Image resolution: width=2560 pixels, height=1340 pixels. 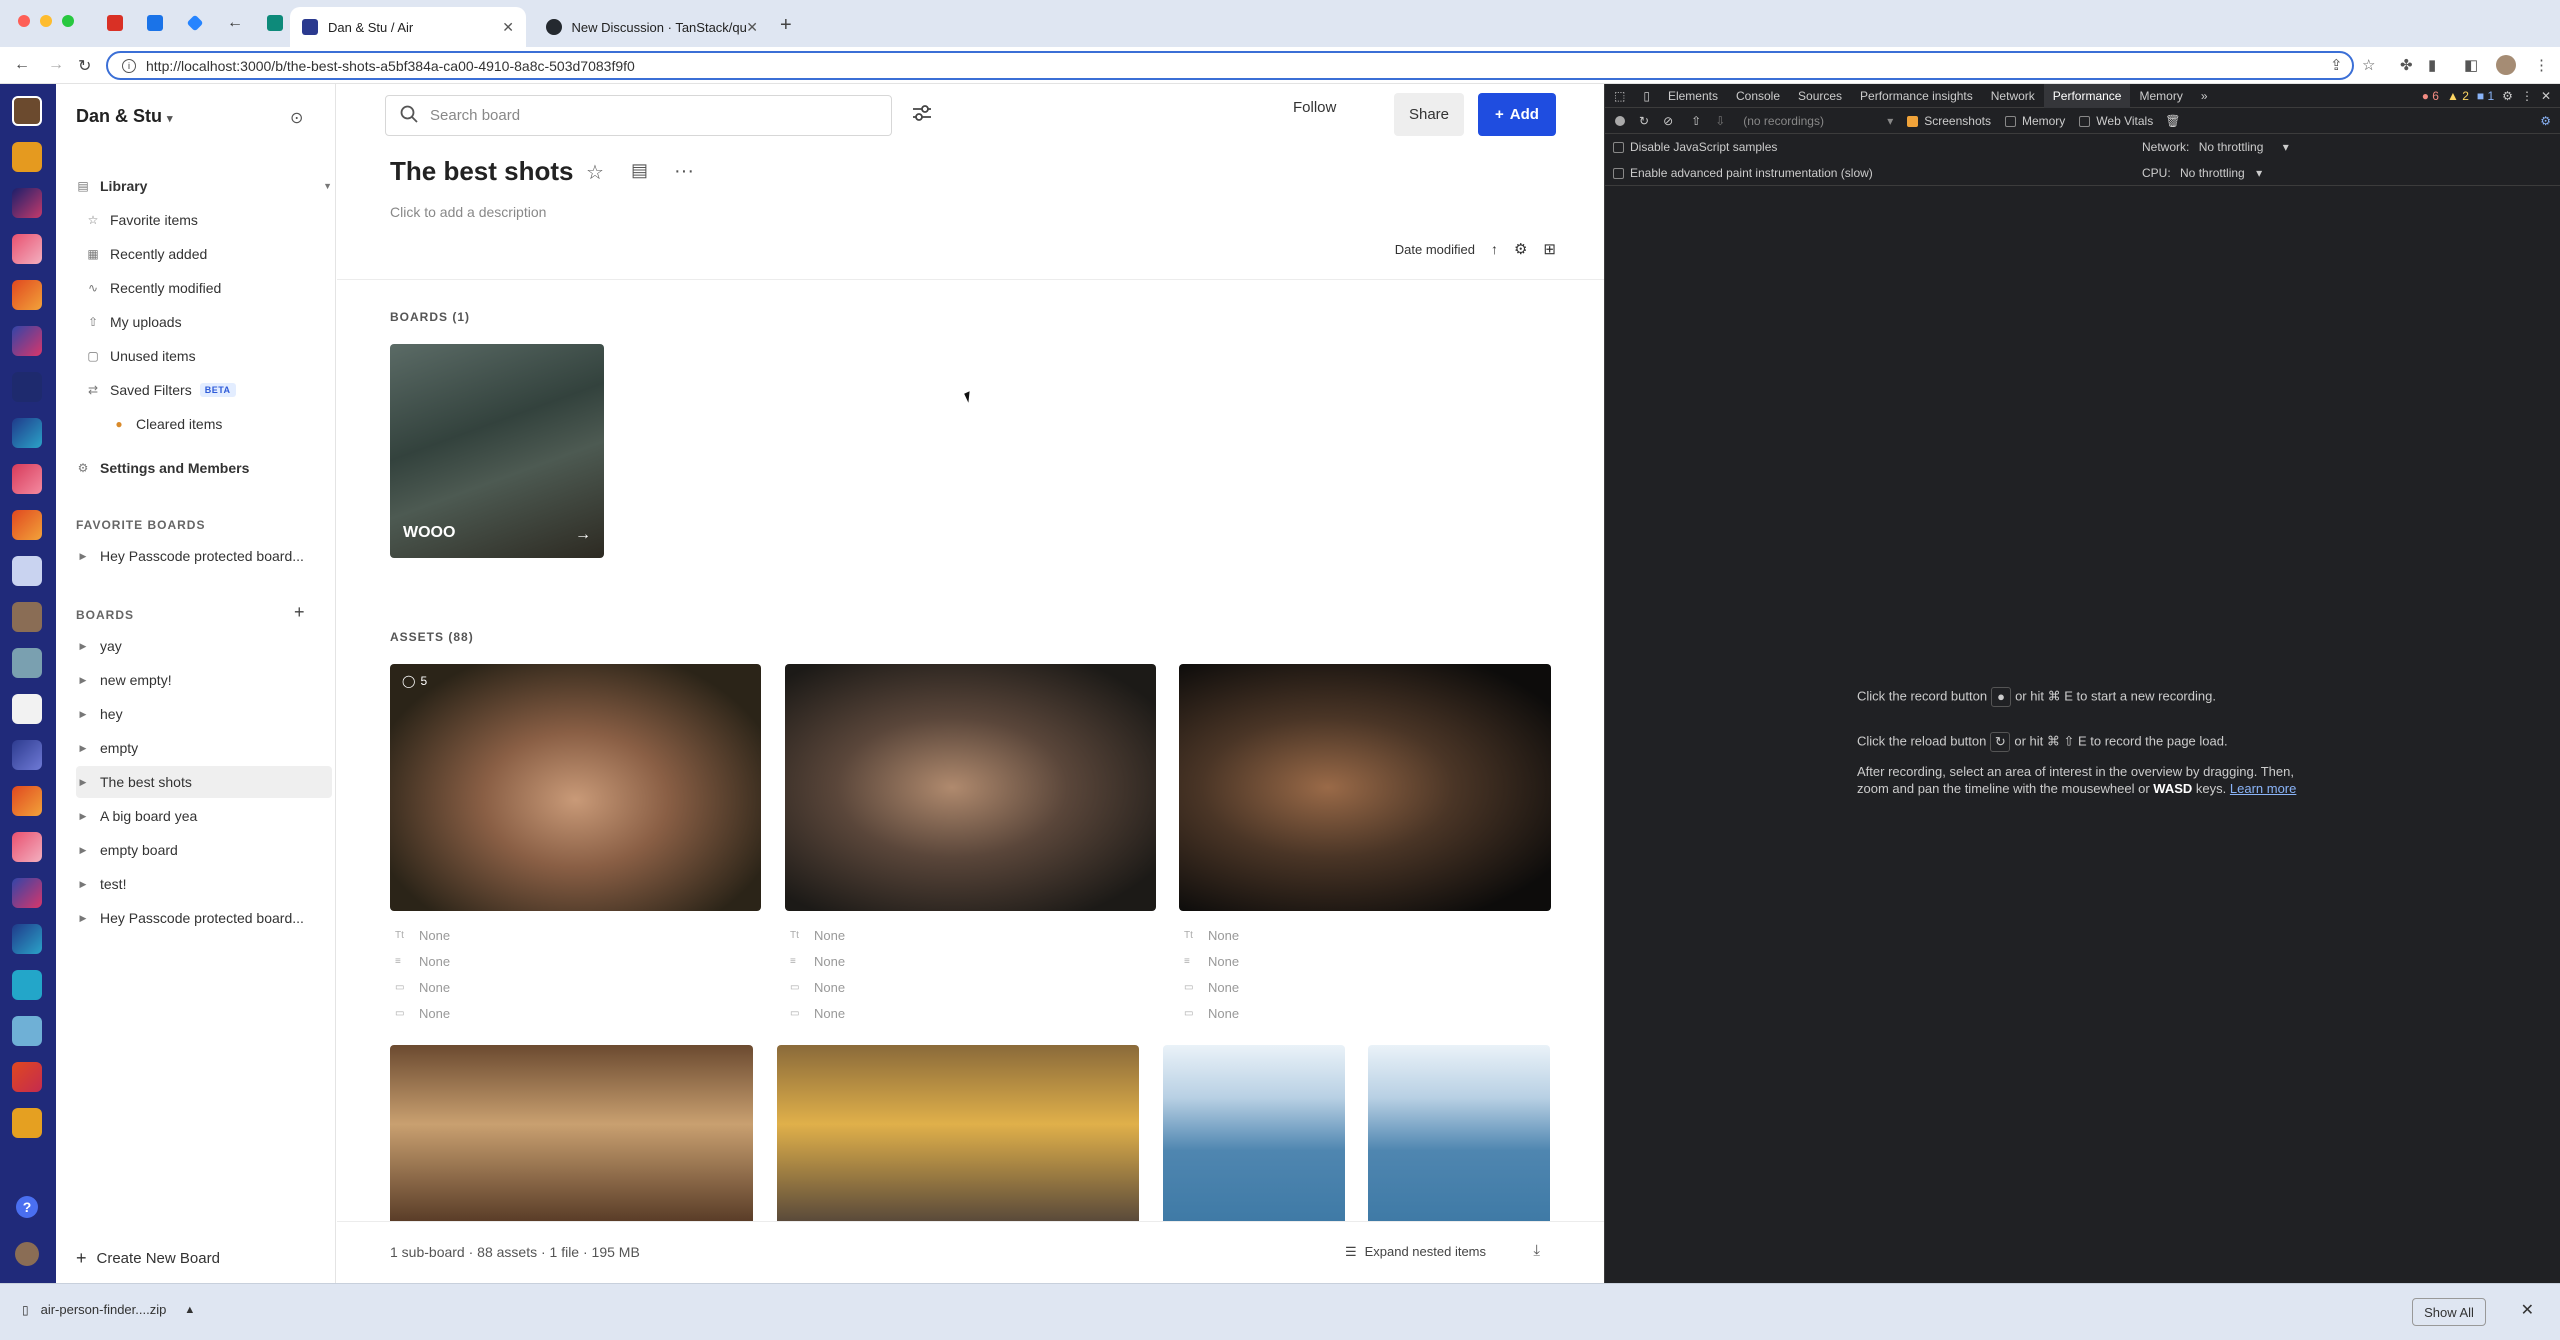 What do you see at coordinates (134, 322) in the screenshot?
I see `sidebar-item-my-uploads: ⇧ My uploads` at bounding box center [134, 322].